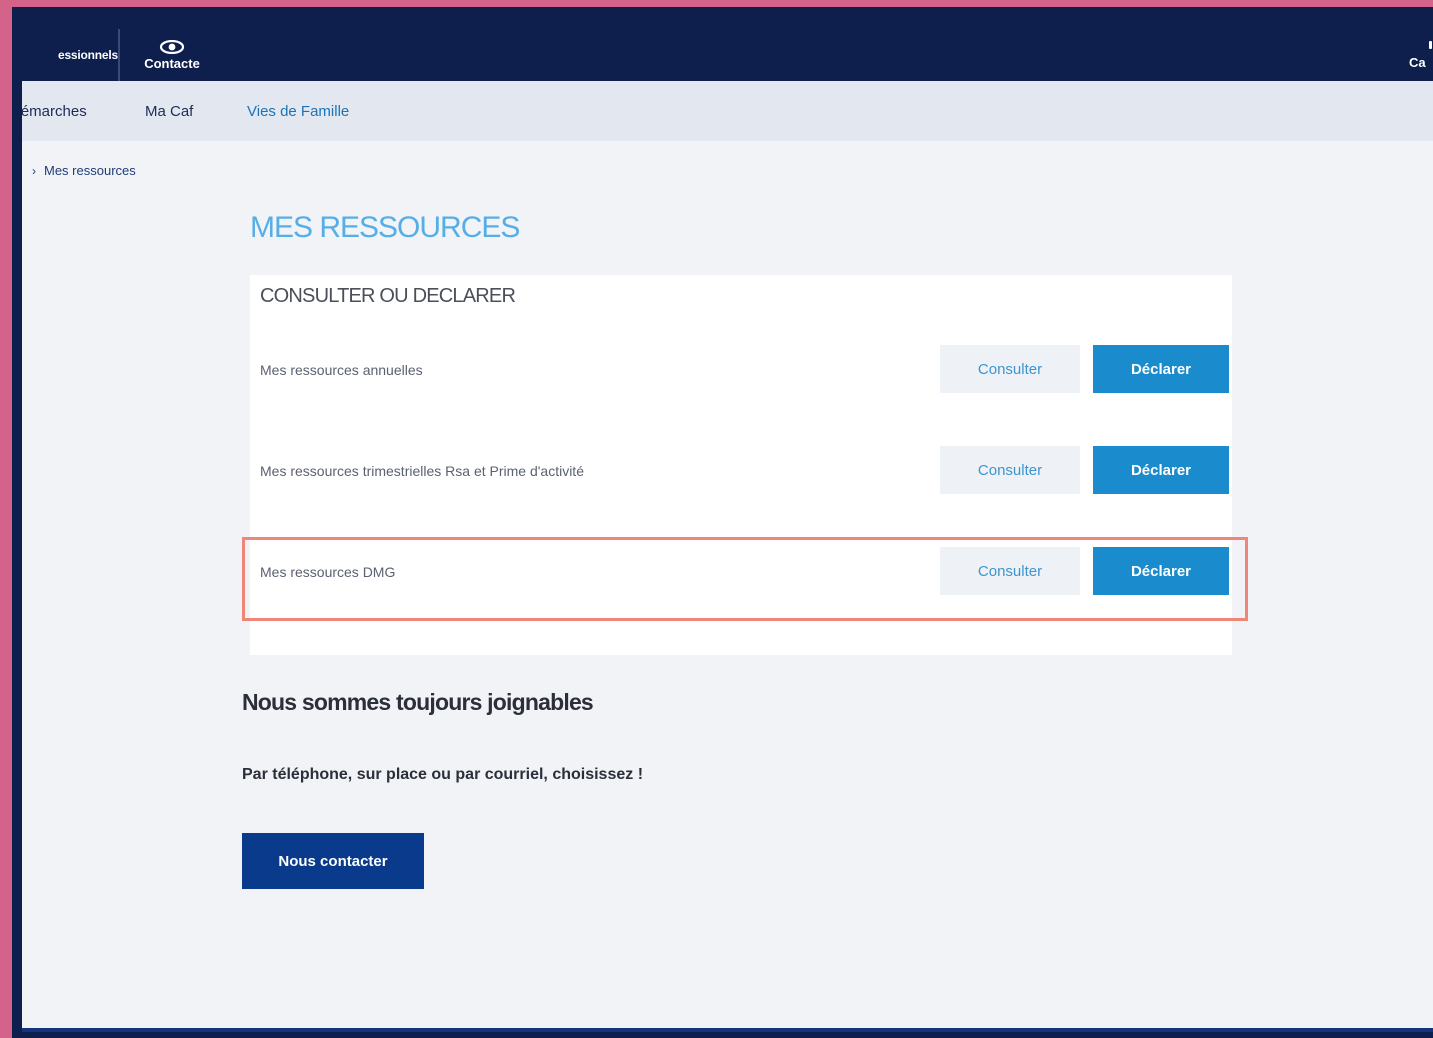  What do you see at coordinates (385, 227) in the screenshot?
I see `page-title: MES RESSOURCES` at bounding box center [385, 227].